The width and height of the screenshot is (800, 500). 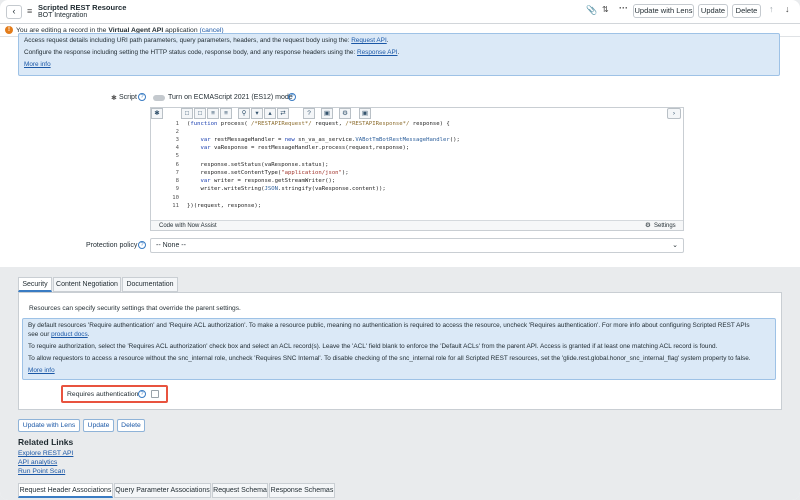 I want to click on explore-rest-api-link: Explore REST API, so click(x=45, y=453).